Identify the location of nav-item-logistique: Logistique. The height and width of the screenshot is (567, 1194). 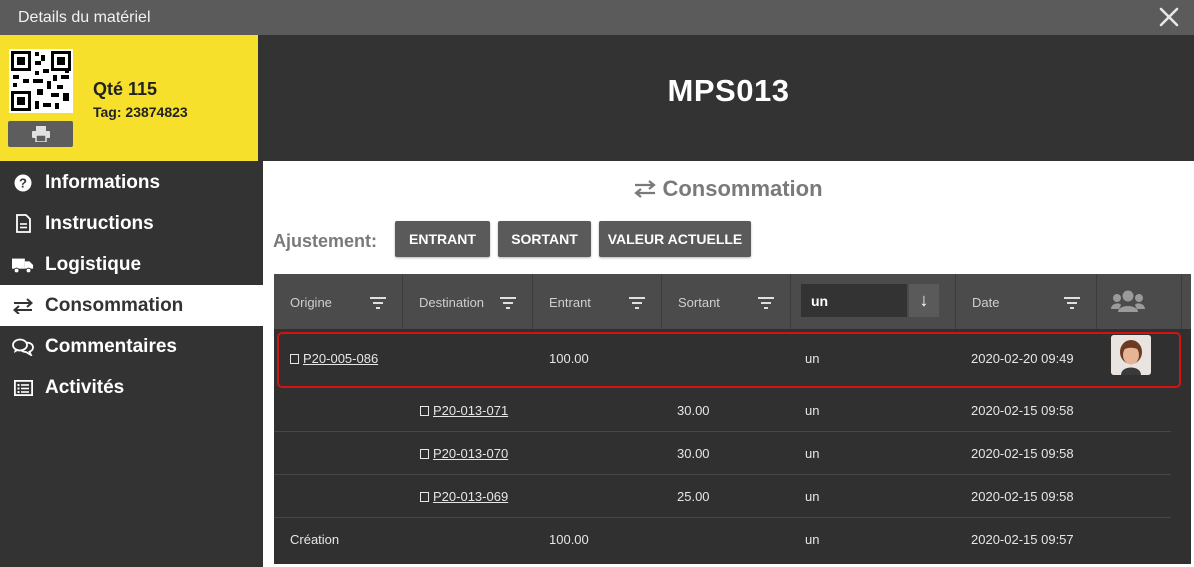
(131, 264).